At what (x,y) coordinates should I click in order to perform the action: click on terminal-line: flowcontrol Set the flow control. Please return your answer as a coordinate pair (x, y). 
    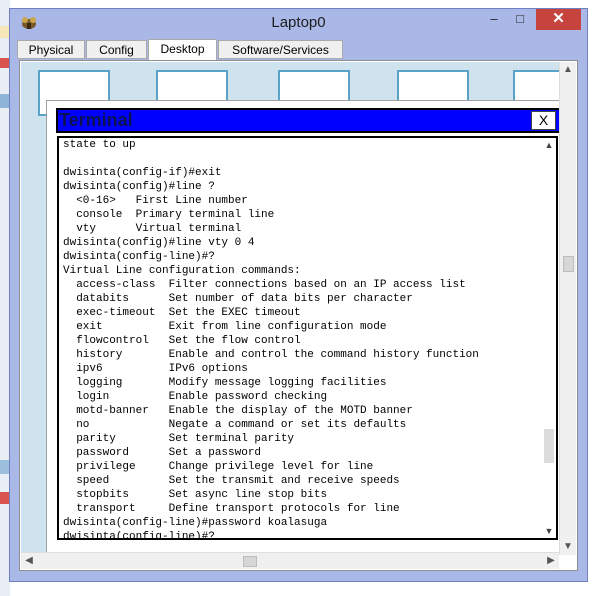
    Looking at the image, I should click on (182, 341).